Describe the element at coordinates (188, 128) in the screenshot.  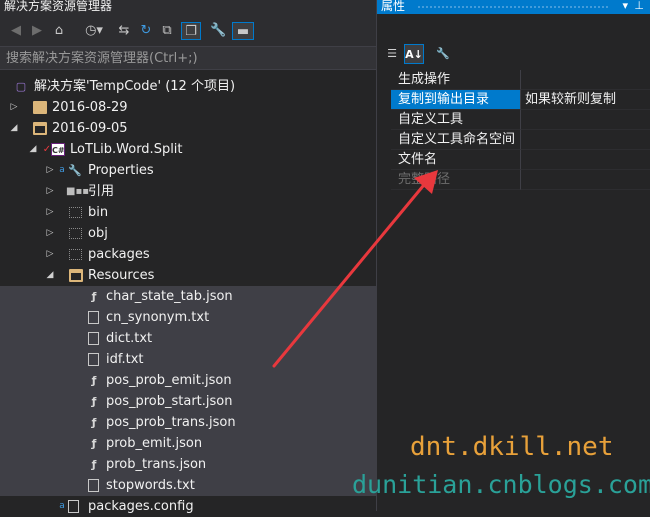
I see `tree-item-folder: ◢ 2016-09-05` at that location.